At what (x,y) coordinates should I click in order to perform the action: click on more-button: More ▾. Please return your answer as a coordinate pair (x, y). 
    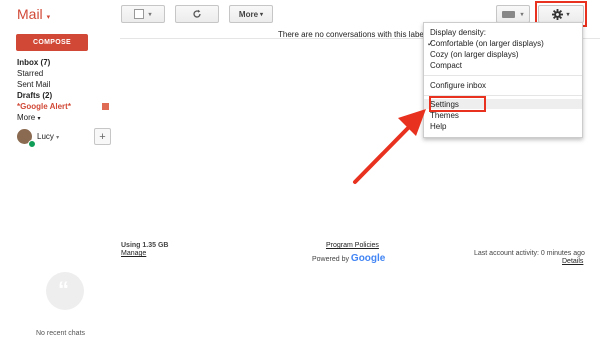
    Looking at the image, I should click on (251, 14).